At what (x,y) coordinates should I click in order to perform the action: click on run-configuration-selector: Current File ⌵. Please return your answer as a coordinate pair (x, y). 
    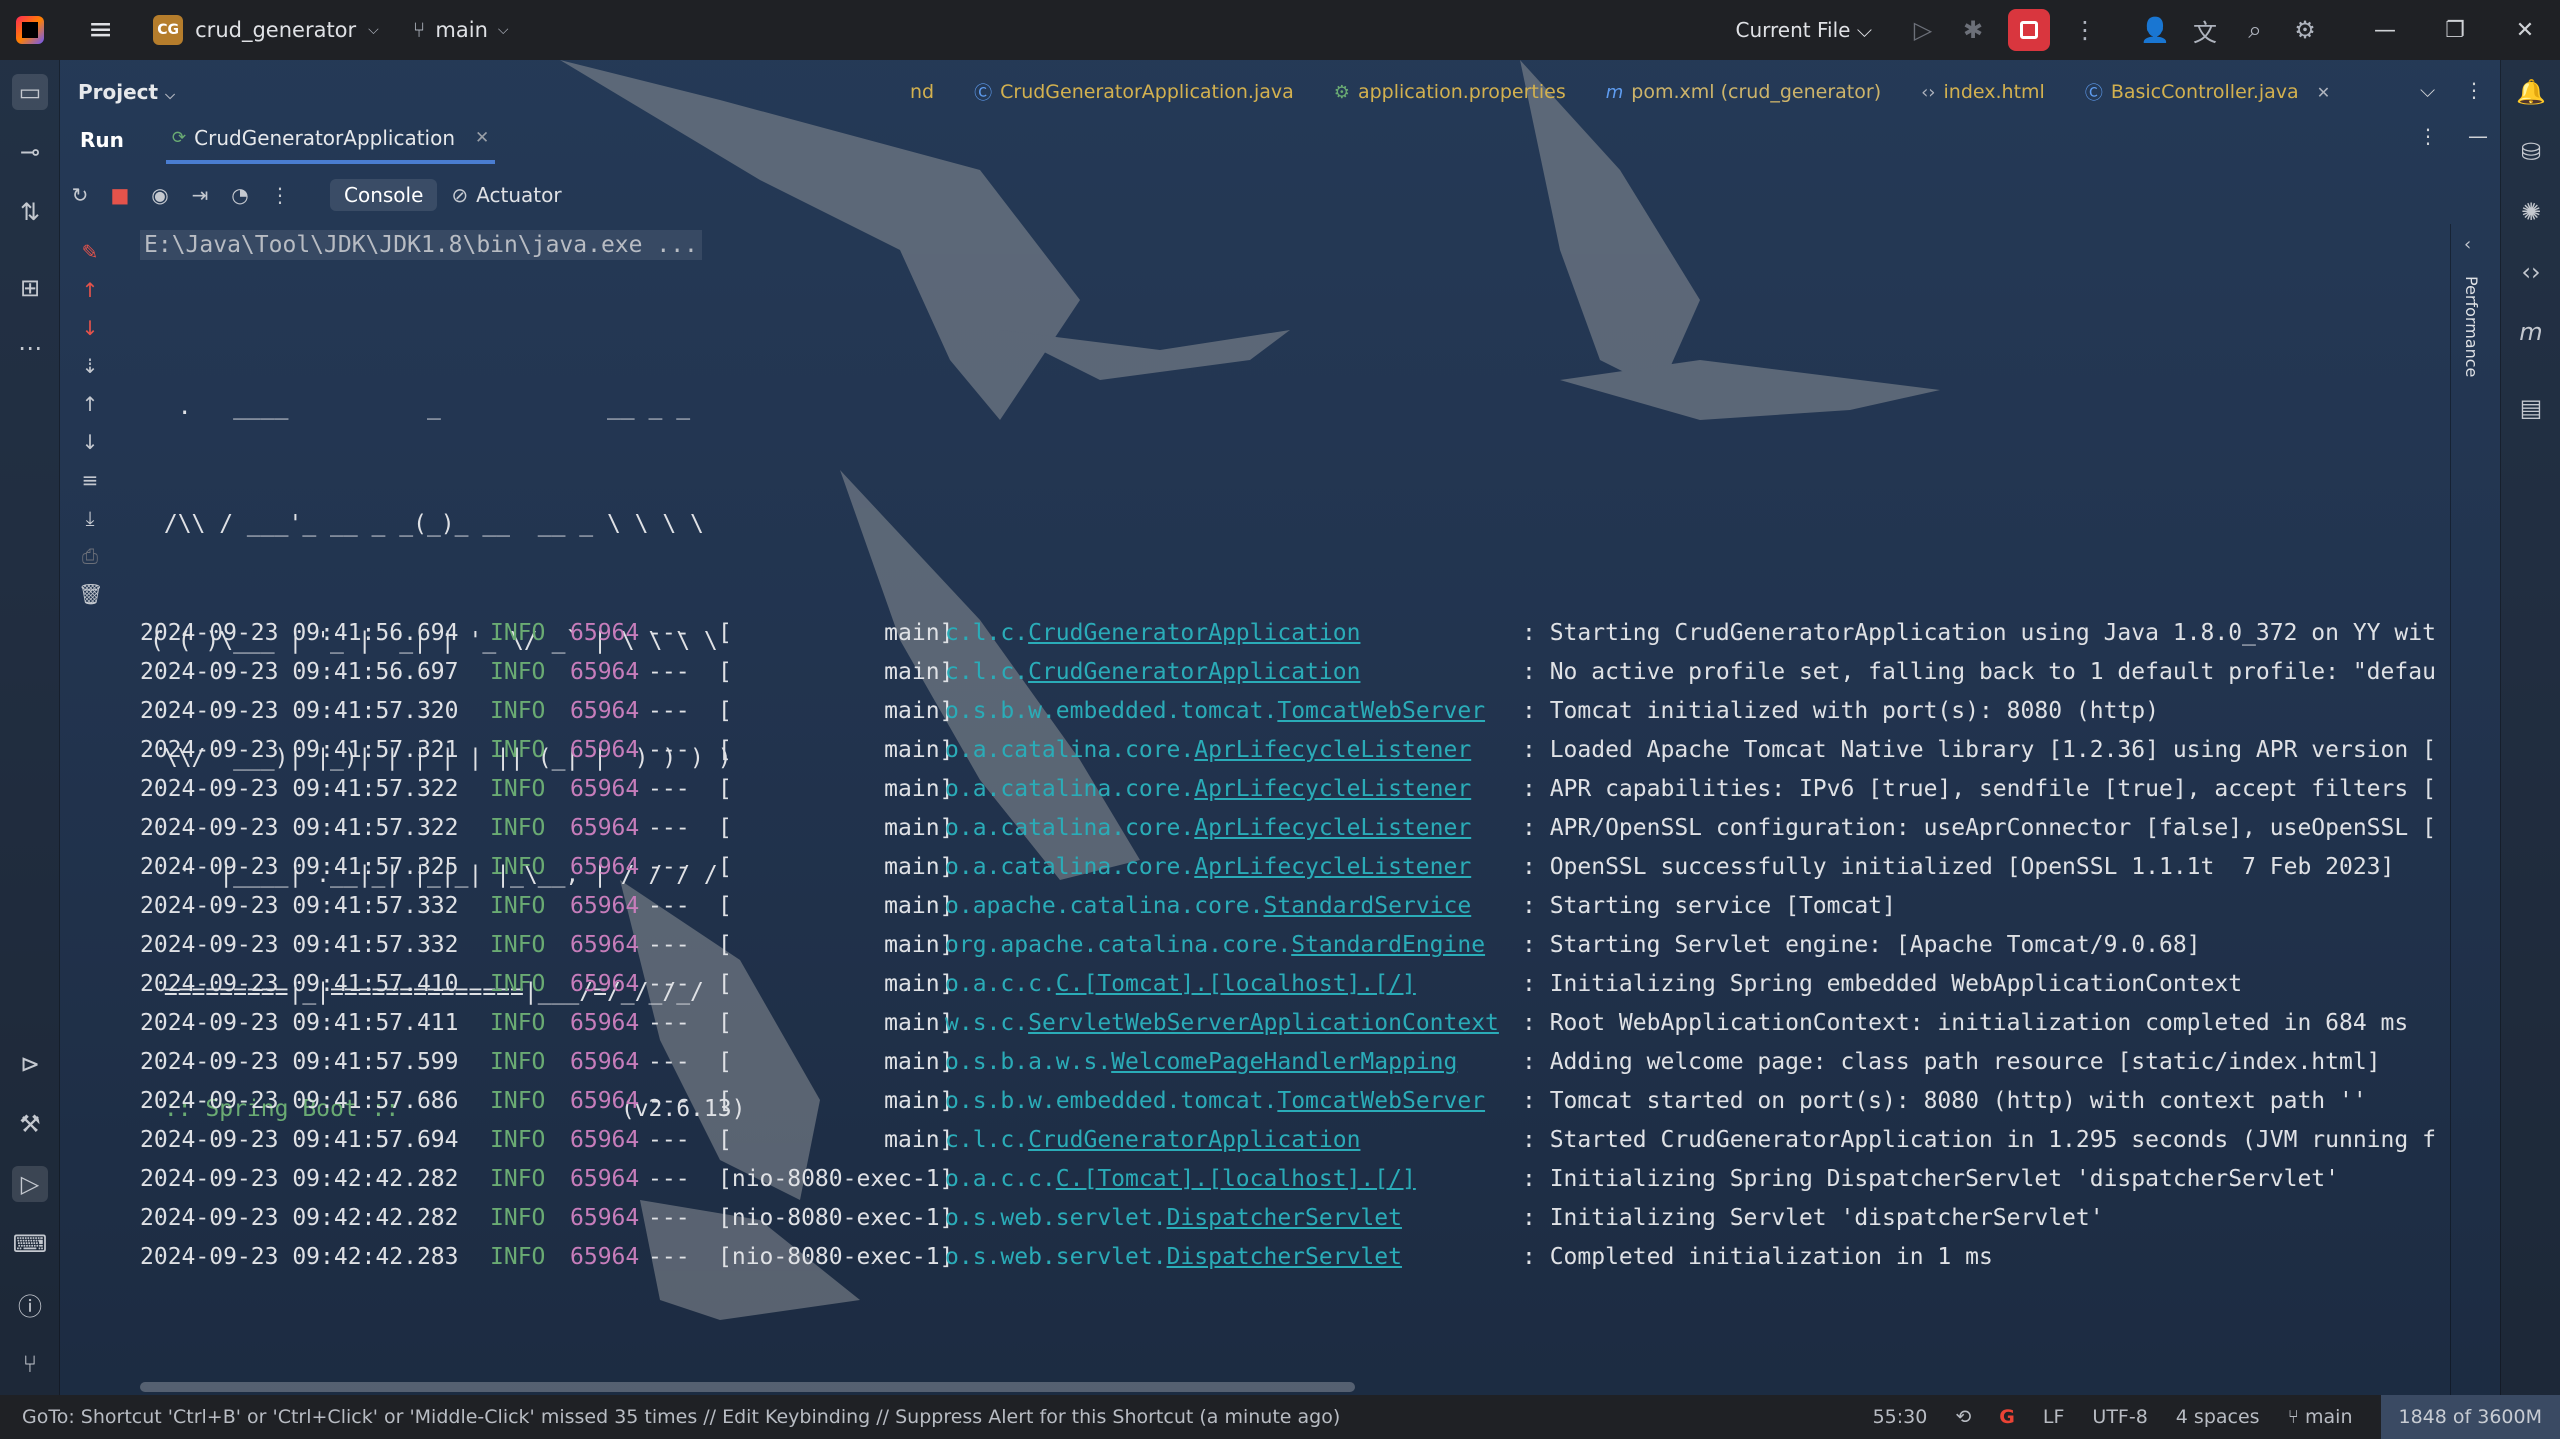
    Looking at the image, I should click on (1804, 30).